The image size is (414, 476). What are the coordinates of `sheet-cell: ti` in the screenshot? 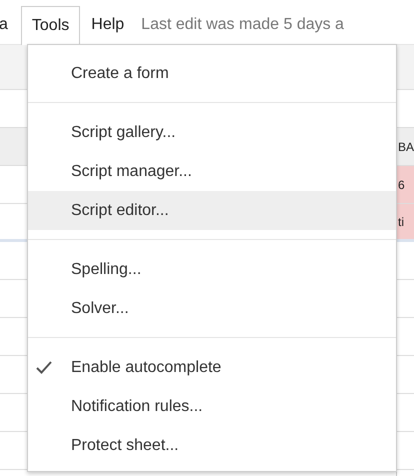 It's located at (405, 221).